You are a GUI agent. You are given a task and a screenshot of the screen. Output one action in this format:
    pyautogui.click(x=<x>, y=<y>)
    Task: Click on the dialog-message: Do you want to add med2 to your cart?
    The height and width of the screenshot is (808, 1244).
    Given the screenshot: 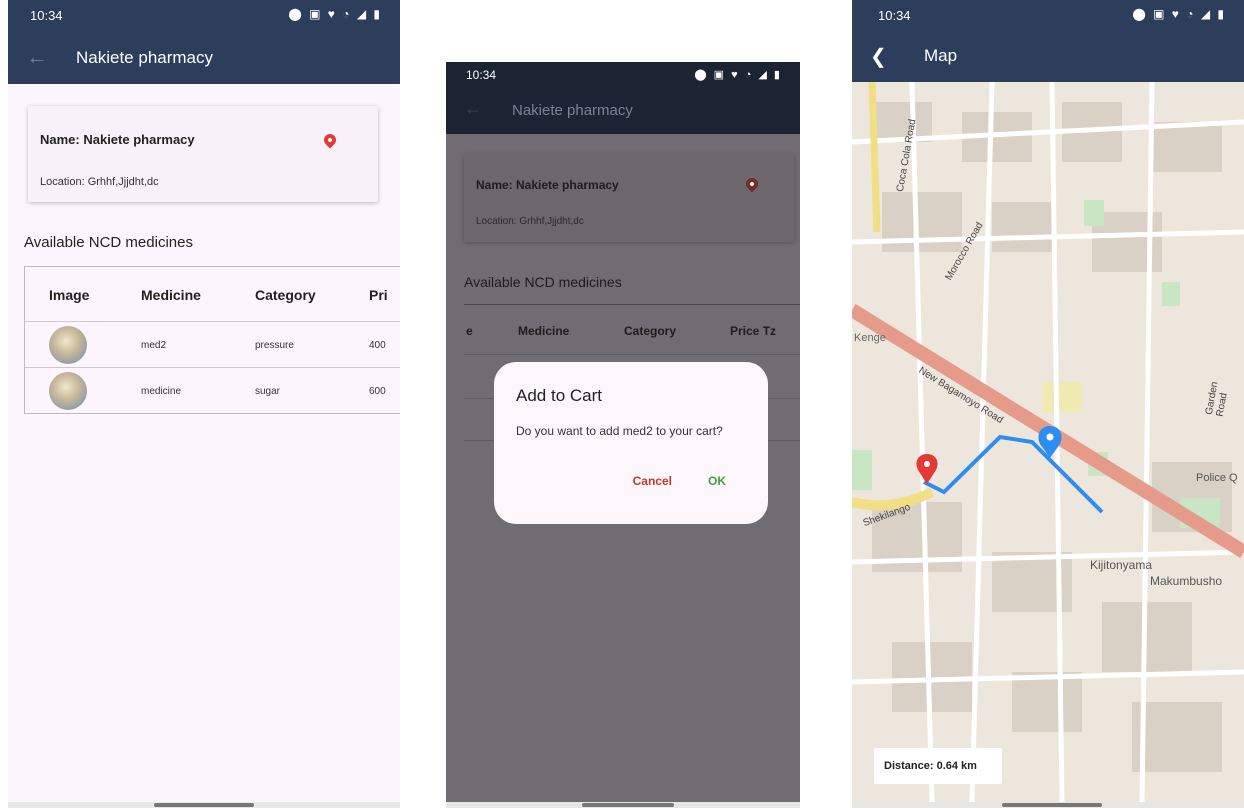 What is the action you would take?
    pyautogui.click(x=619, y=431)
    